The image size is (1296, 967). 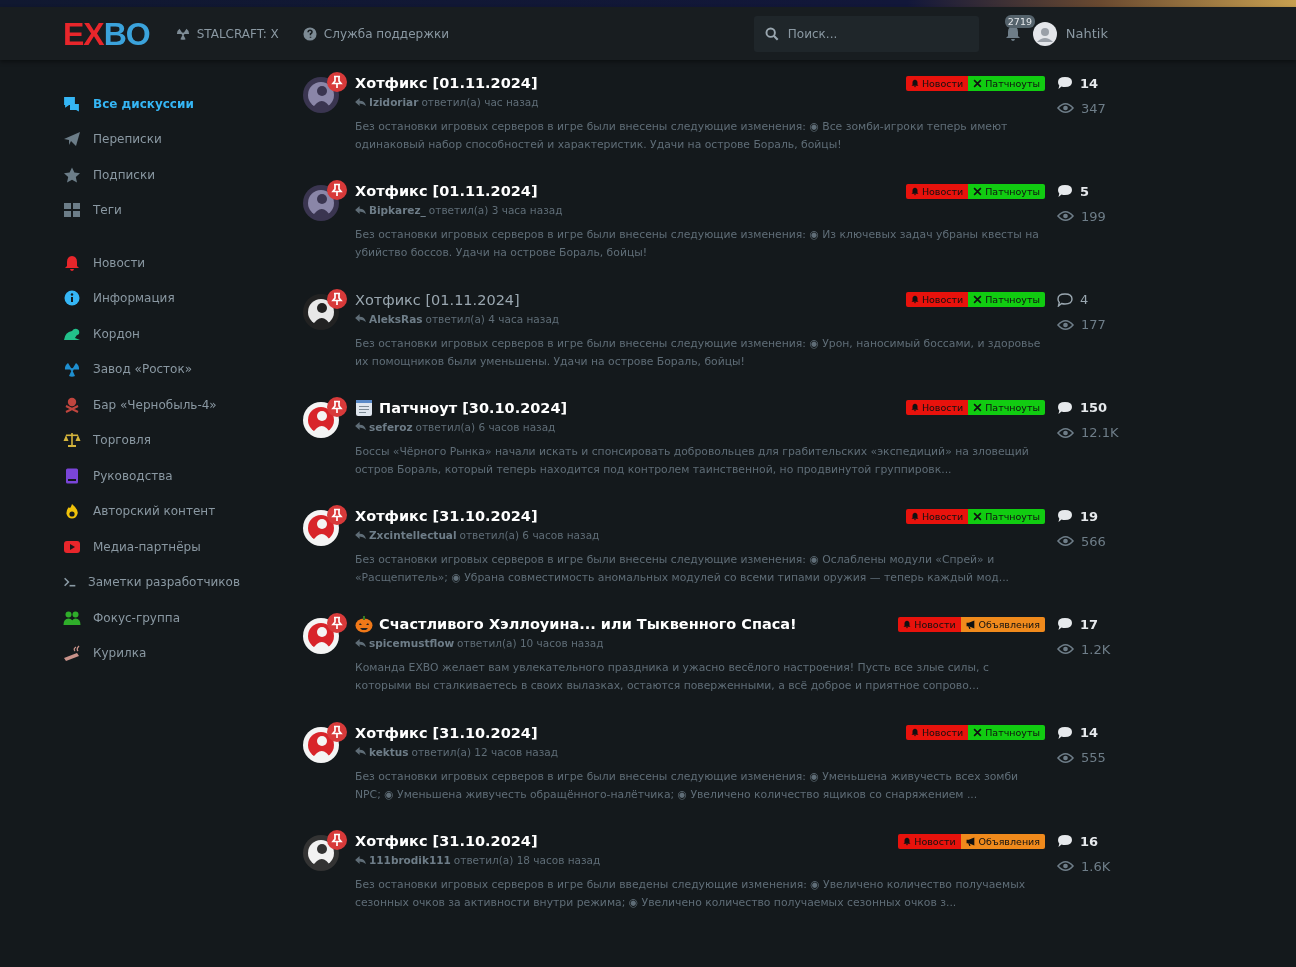 What do you see at coordinates (588, 624) in the screenshot?
I see `discussion-title: Счастливого Хэллоуина... или Тыквенного Спаса!` at bounding box center [588, 624].